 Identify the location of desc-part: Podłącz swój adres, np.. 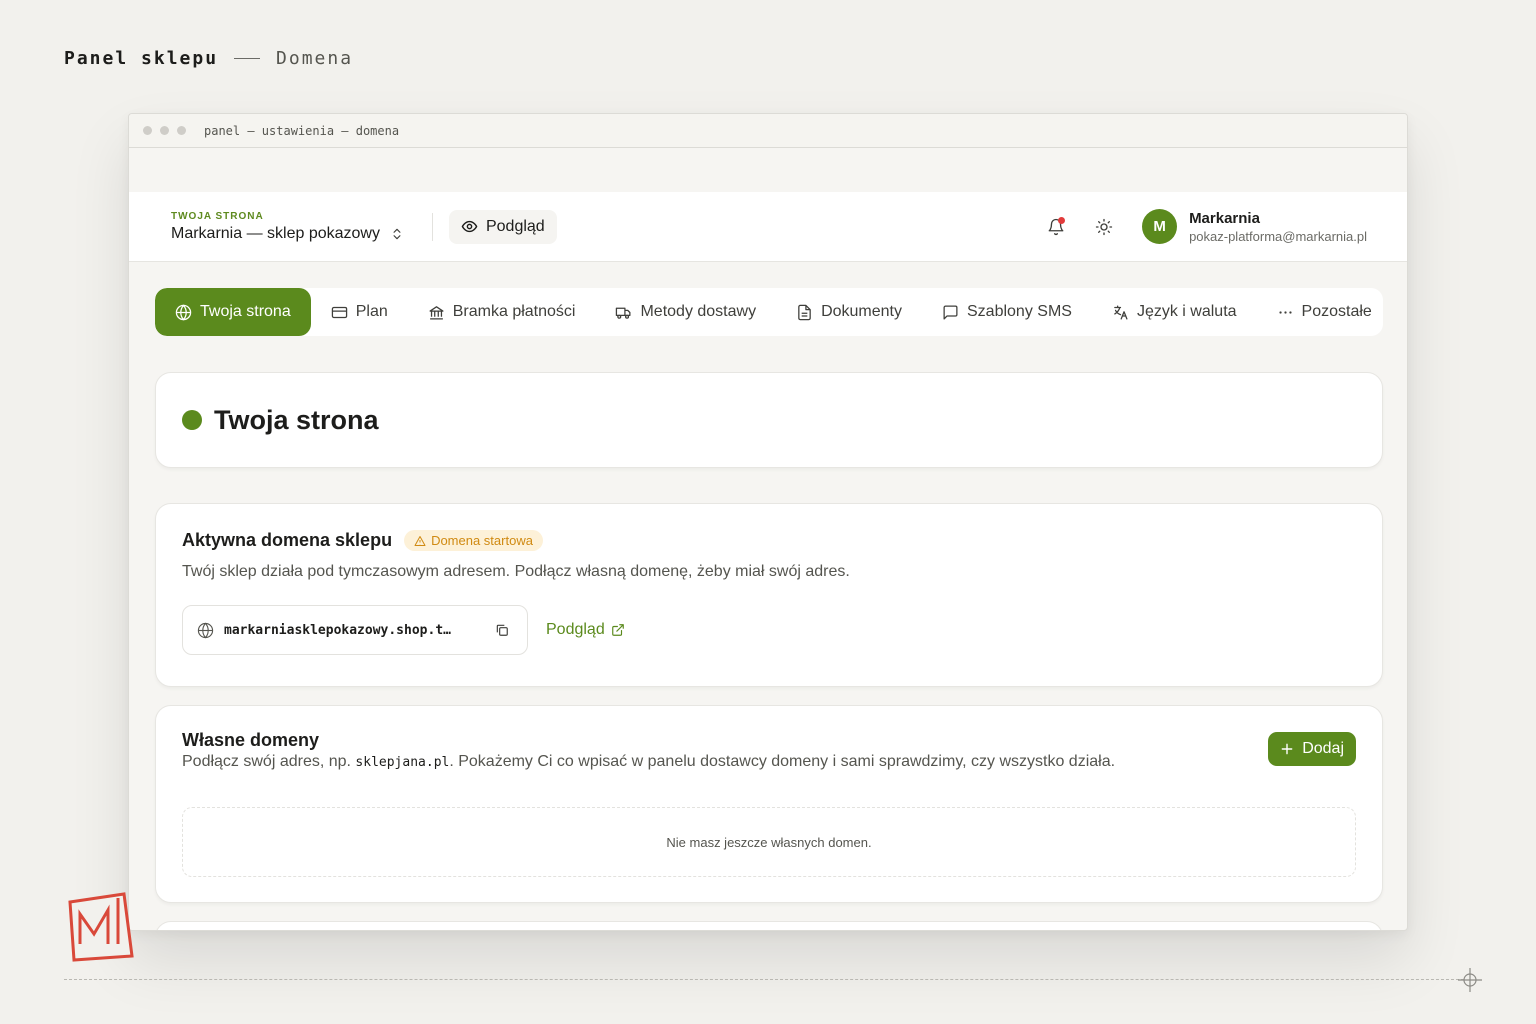
(269, 761).